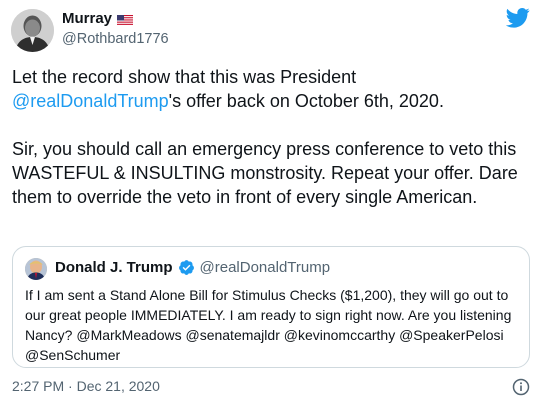 The width and height of the screenshot is (544, 411). What do you see at coordinates (32, 30) in the screenshot?
I see `author-avatar` at bounding box center [32, 30].